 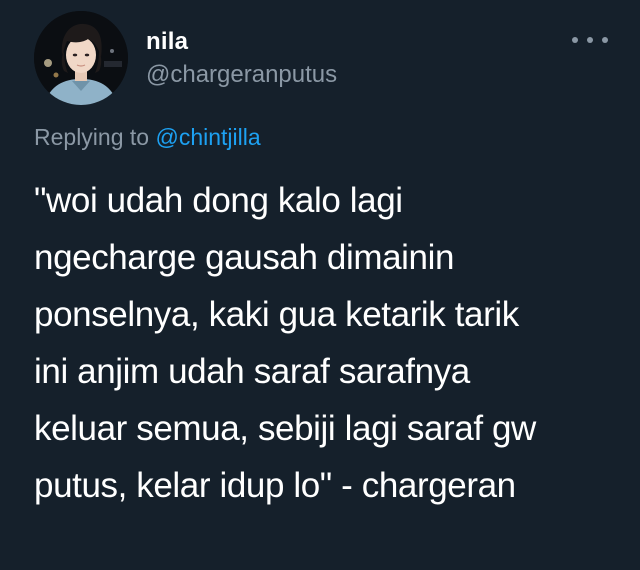 I want to click on tweet-text-line: ini anjim udah saraf sarafnya, so click(x=252, y=371).